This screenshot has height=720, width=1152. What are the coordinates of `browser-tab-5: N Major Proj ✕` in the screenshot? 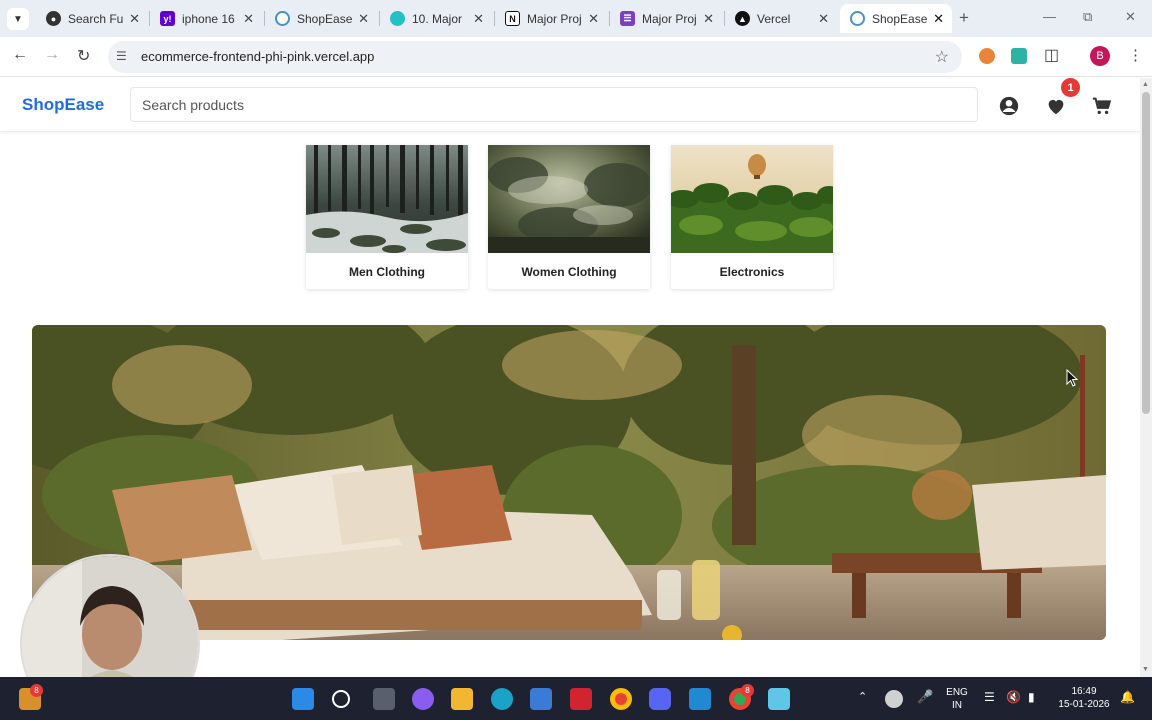 It's located at (551, 18).